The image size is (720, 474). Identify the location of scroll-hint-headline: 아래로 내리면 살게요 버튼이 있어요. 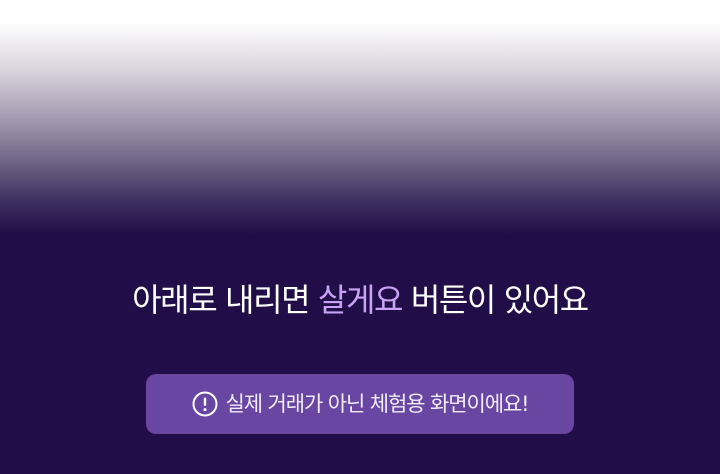
(360, 300).